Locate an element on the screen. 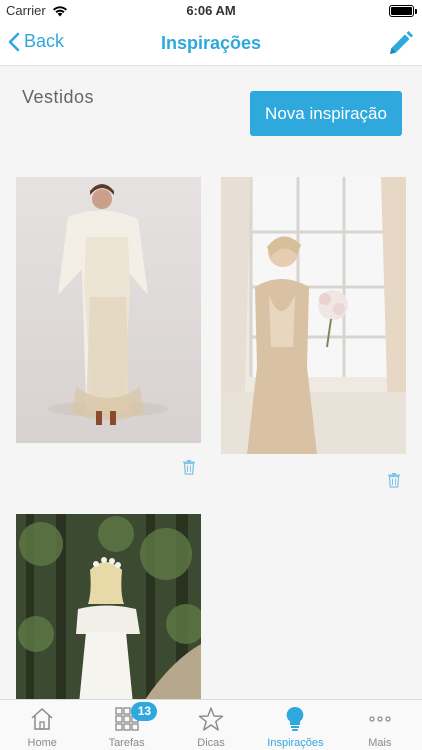 The height and width of the screenshot is (750, 422). tab-mais: Mais is located at coordinates (380, 725).